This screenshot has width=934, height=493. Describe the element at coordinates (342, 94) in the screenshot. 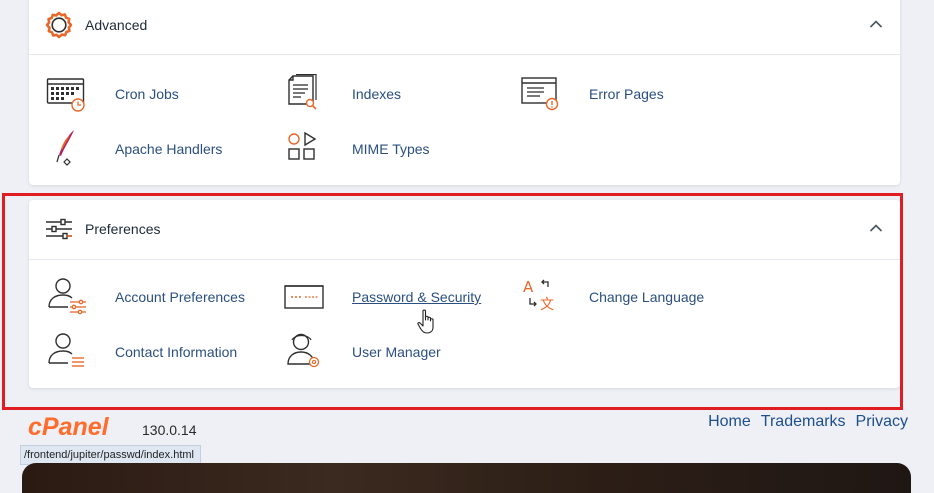

I see `indexes-link: Indexes` at that location.